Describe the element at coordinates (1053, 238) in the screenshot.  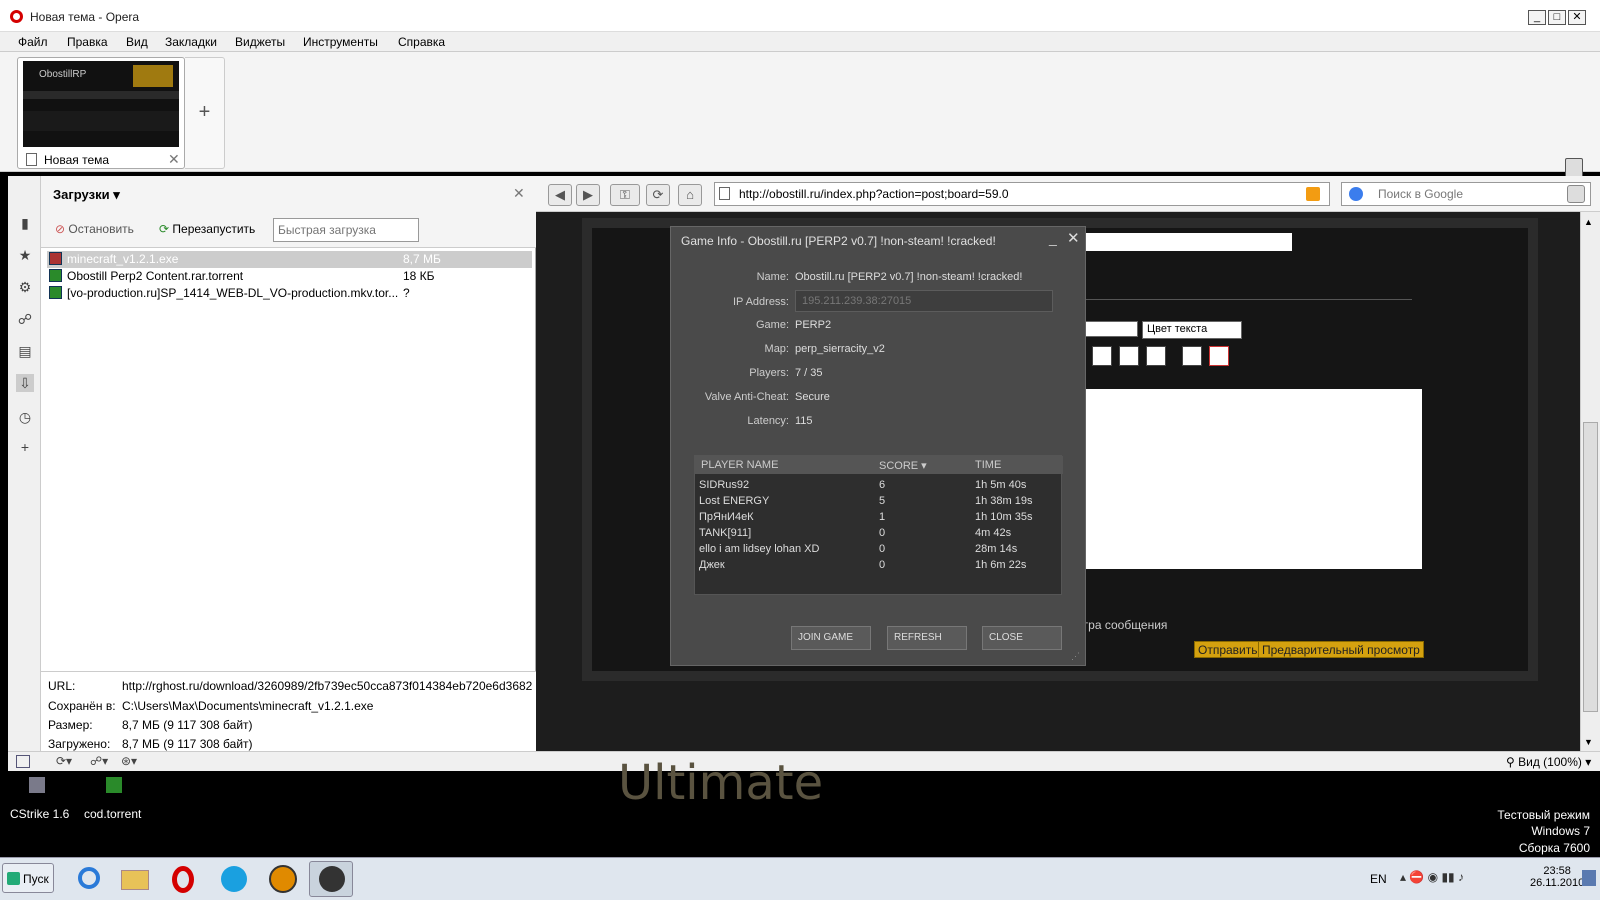
I see `dialog-minimize-icon: _` at that location.